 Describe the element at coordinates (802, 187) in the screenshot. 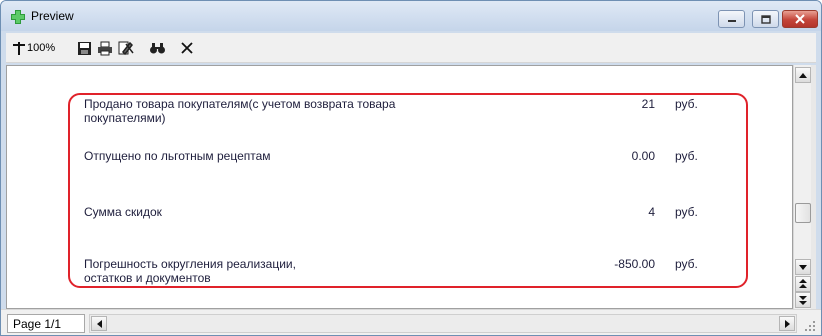

I see `vertical-scrollbar` at that location.